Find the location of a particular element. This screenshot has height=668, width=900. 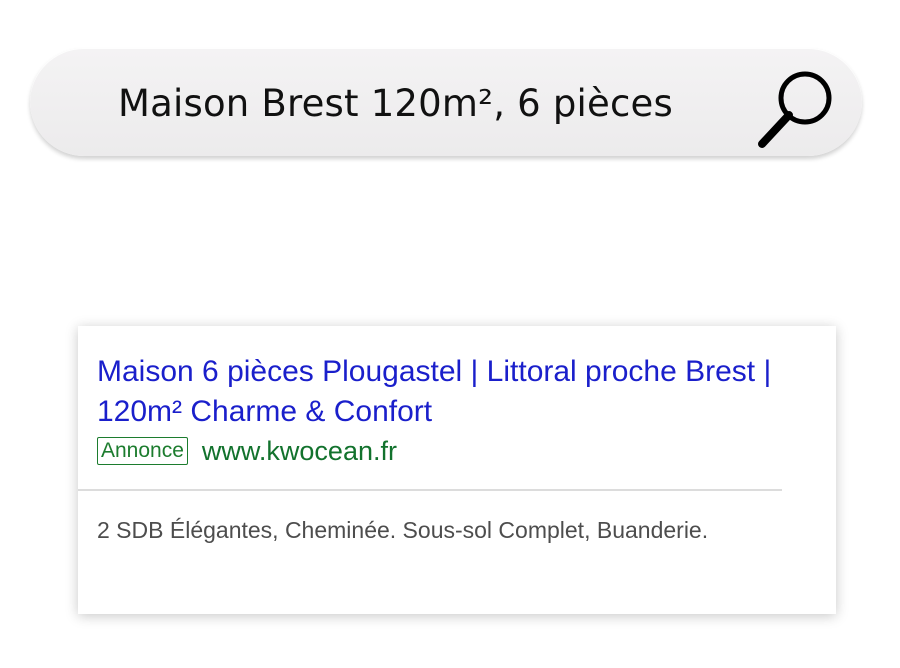

ad-badge: Annonce is located at coordinates (142, 451).